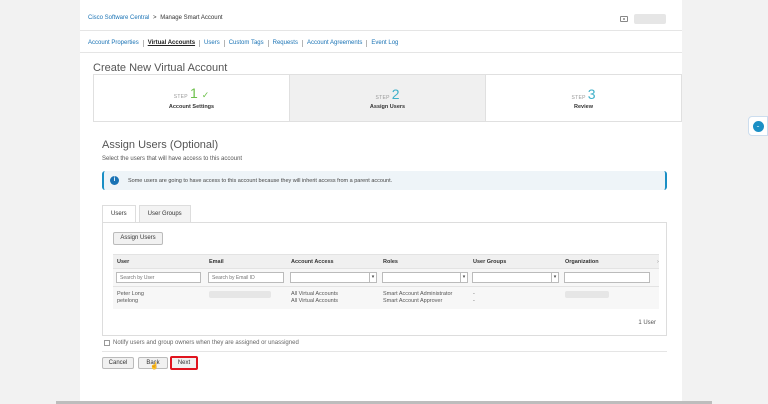 The height and width of the screenshot is (404, 768). What do you see at coordinates (395, 93) in the screenshot?
I see `step-number: 2` at bounding box center [395, 93].